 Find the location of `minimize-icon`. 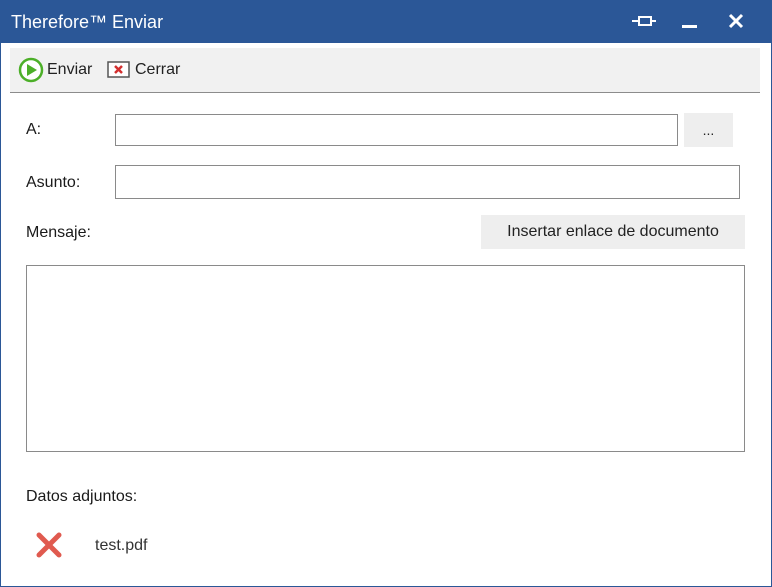

minimize-icon is located at coordinates (689, 26).